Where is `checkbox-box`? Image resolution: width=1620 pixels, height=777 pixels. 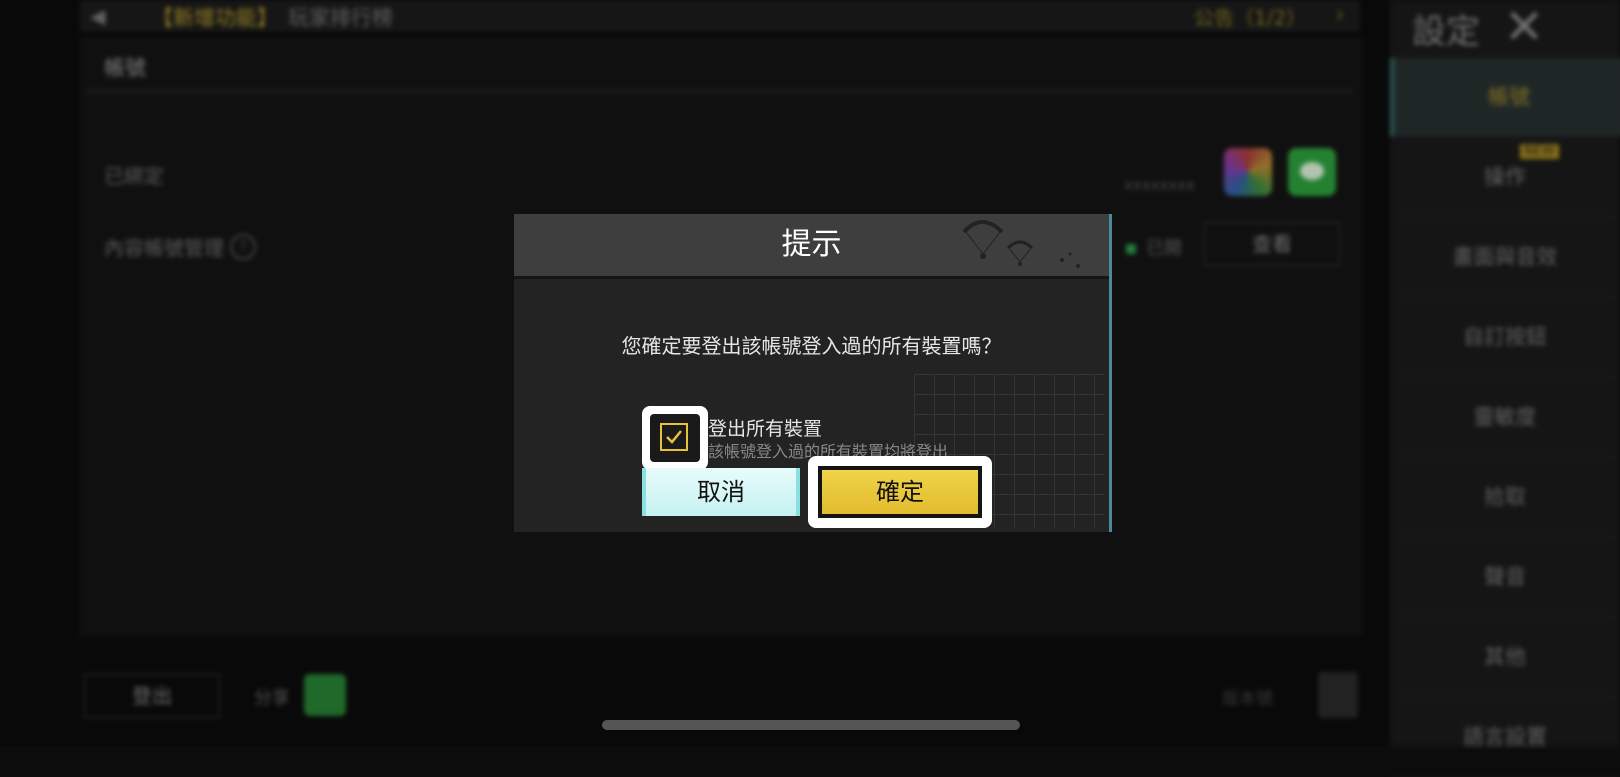 checkbox-box is located at coordinates (674, 437).